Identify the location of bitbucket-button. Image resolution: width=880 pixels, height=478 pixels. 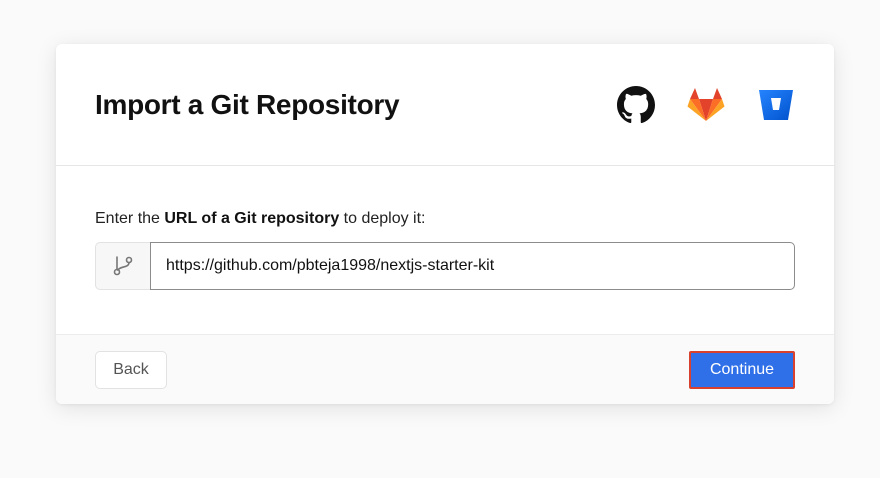
(776, 105).